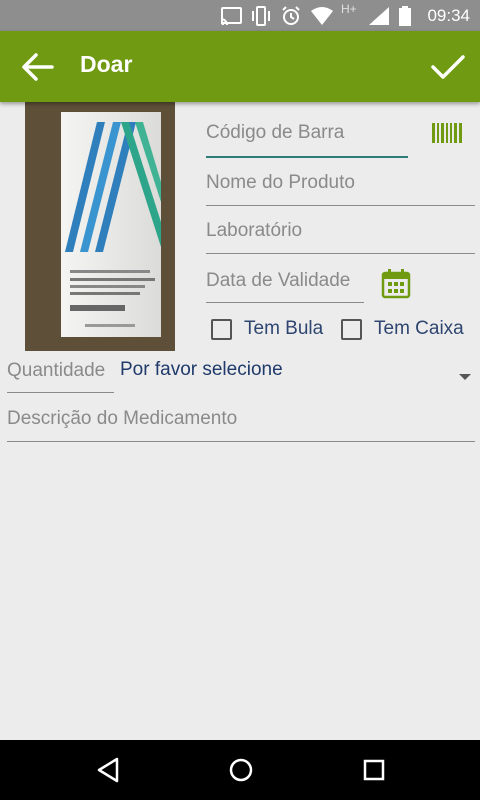  Describe the element at coordinates (201, 370) in the screenshot. I see `quantity-select: Por favor selecione` at that location.